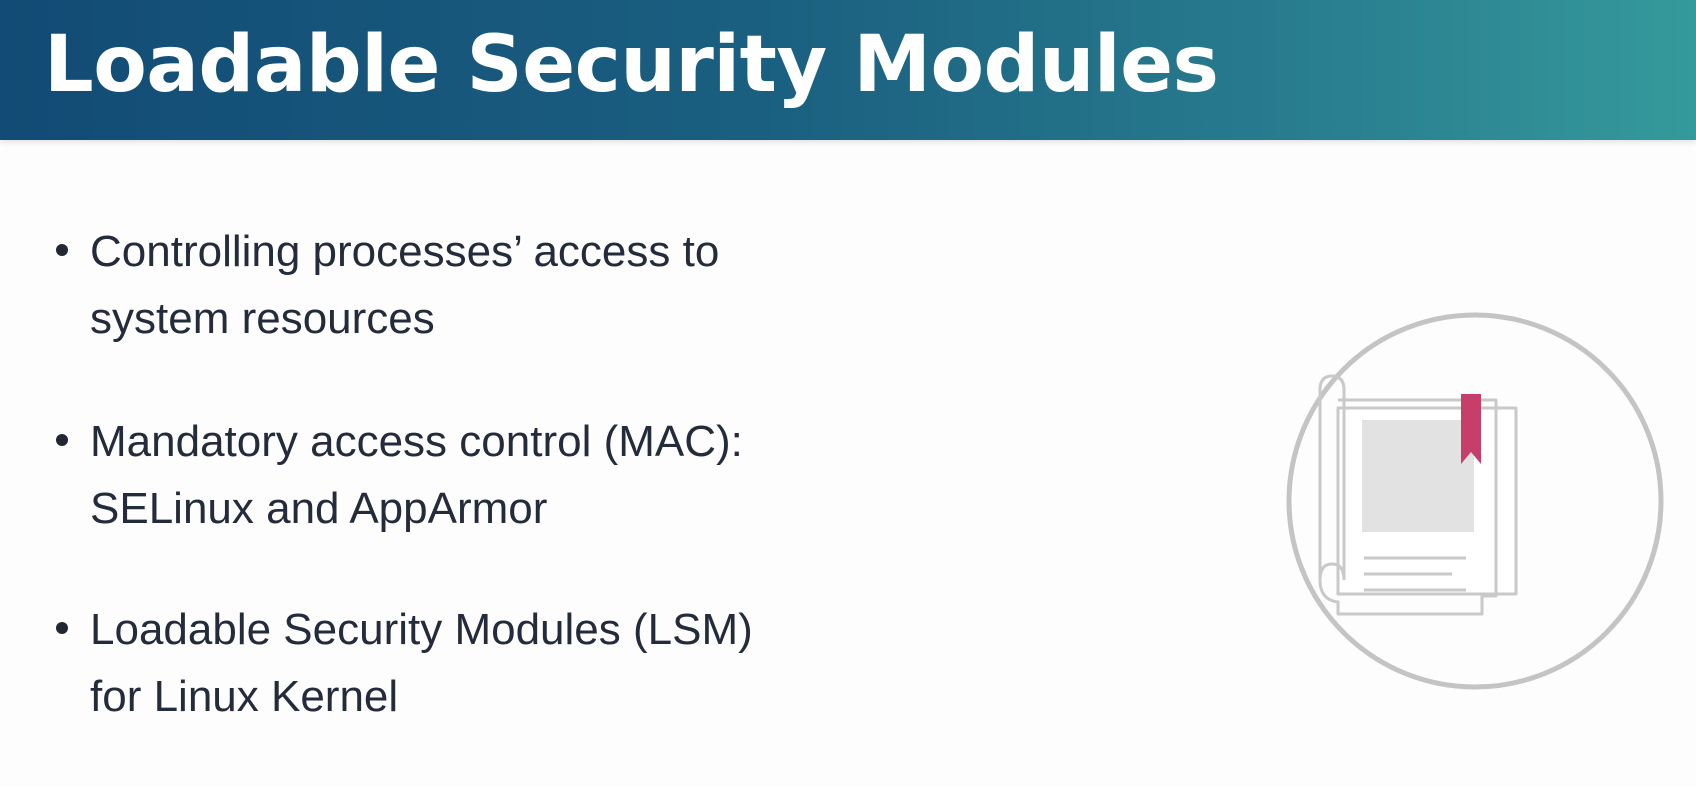  What do you see at coordinates (421, 629) in the screenshot?
I see `bullet-line: Loadable Security Modules (LSM)` at bounding box center [421, 629].